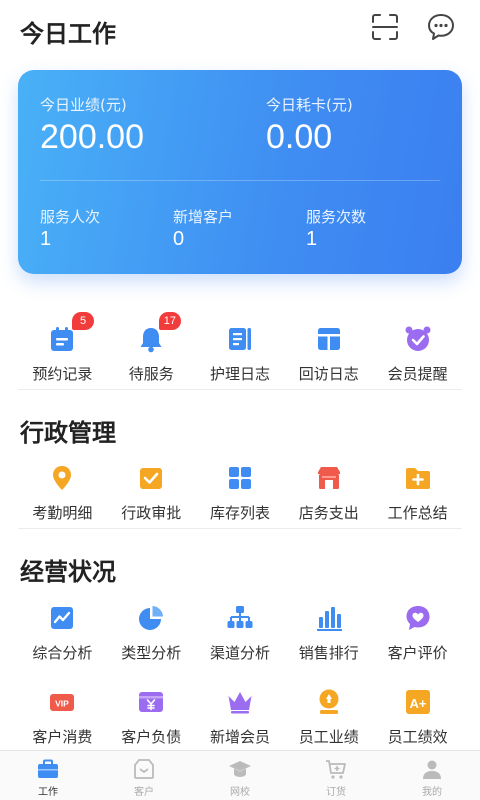 Image resolution: width=480 pixels, height=800 pixels. I want to click on business-new-members: 新增会员, so click(240, 718).